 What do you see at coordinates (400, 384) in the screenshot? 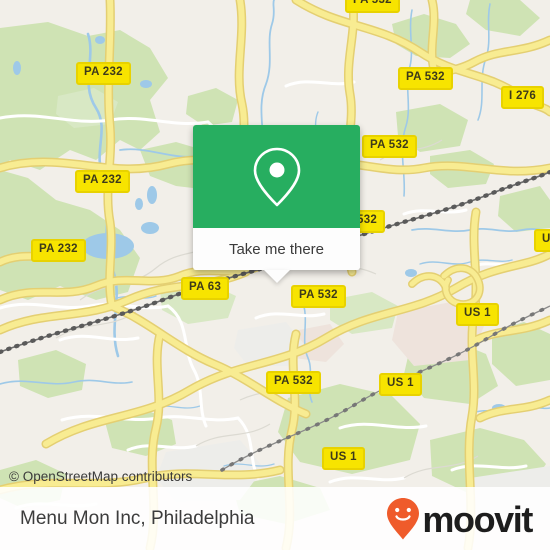
I see `road-shield-us-1-south: US 1` at bounding box center [400, 384].